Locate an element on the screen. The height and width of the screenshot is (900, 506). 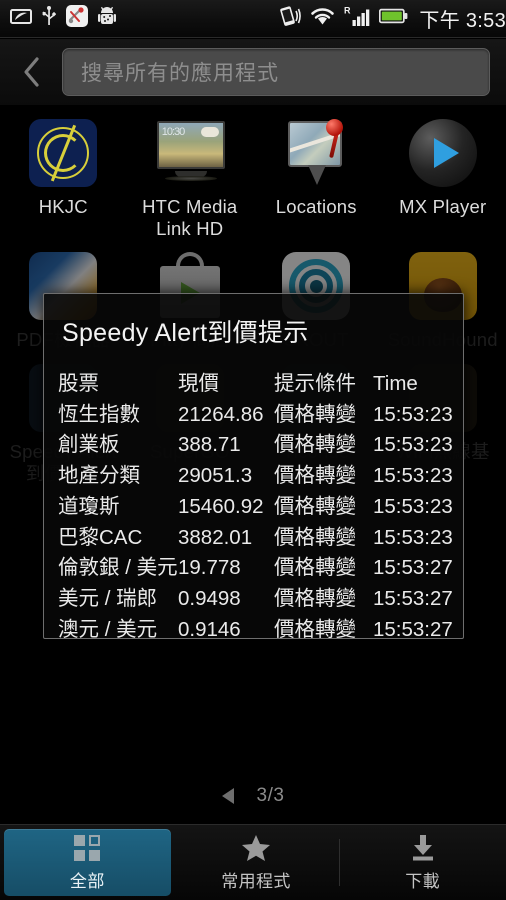
wifi-icon is located at coordinates (322, 18).